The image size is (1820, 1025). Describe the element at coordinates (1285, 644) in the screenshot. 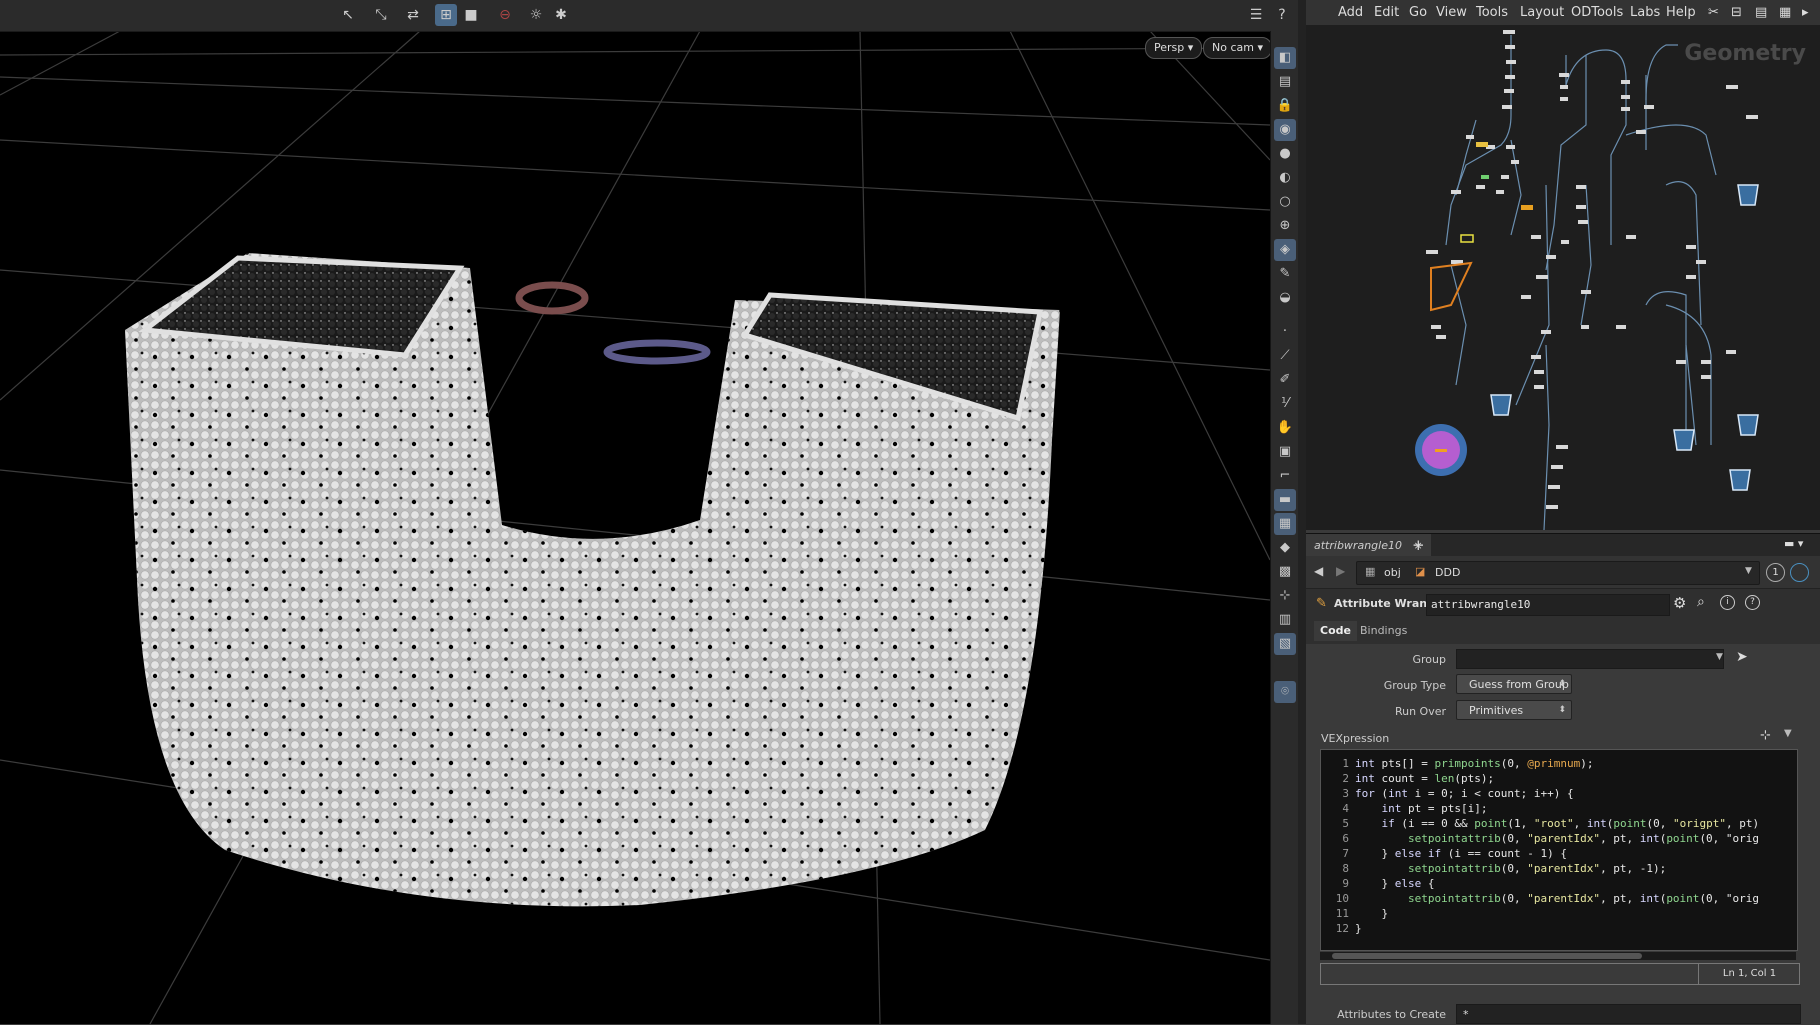

I see `display-mode-icon: ▧` at that location.